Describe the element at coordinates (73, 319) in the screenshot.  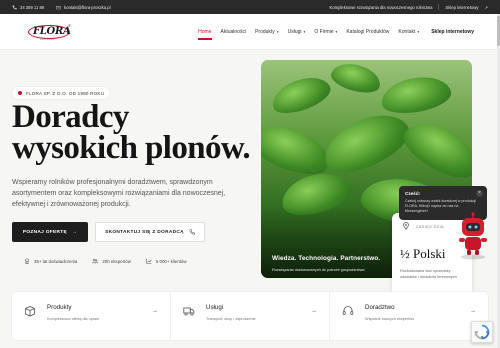
I see `card-description: Kompleksowa ofertą dla upraw` at that location.